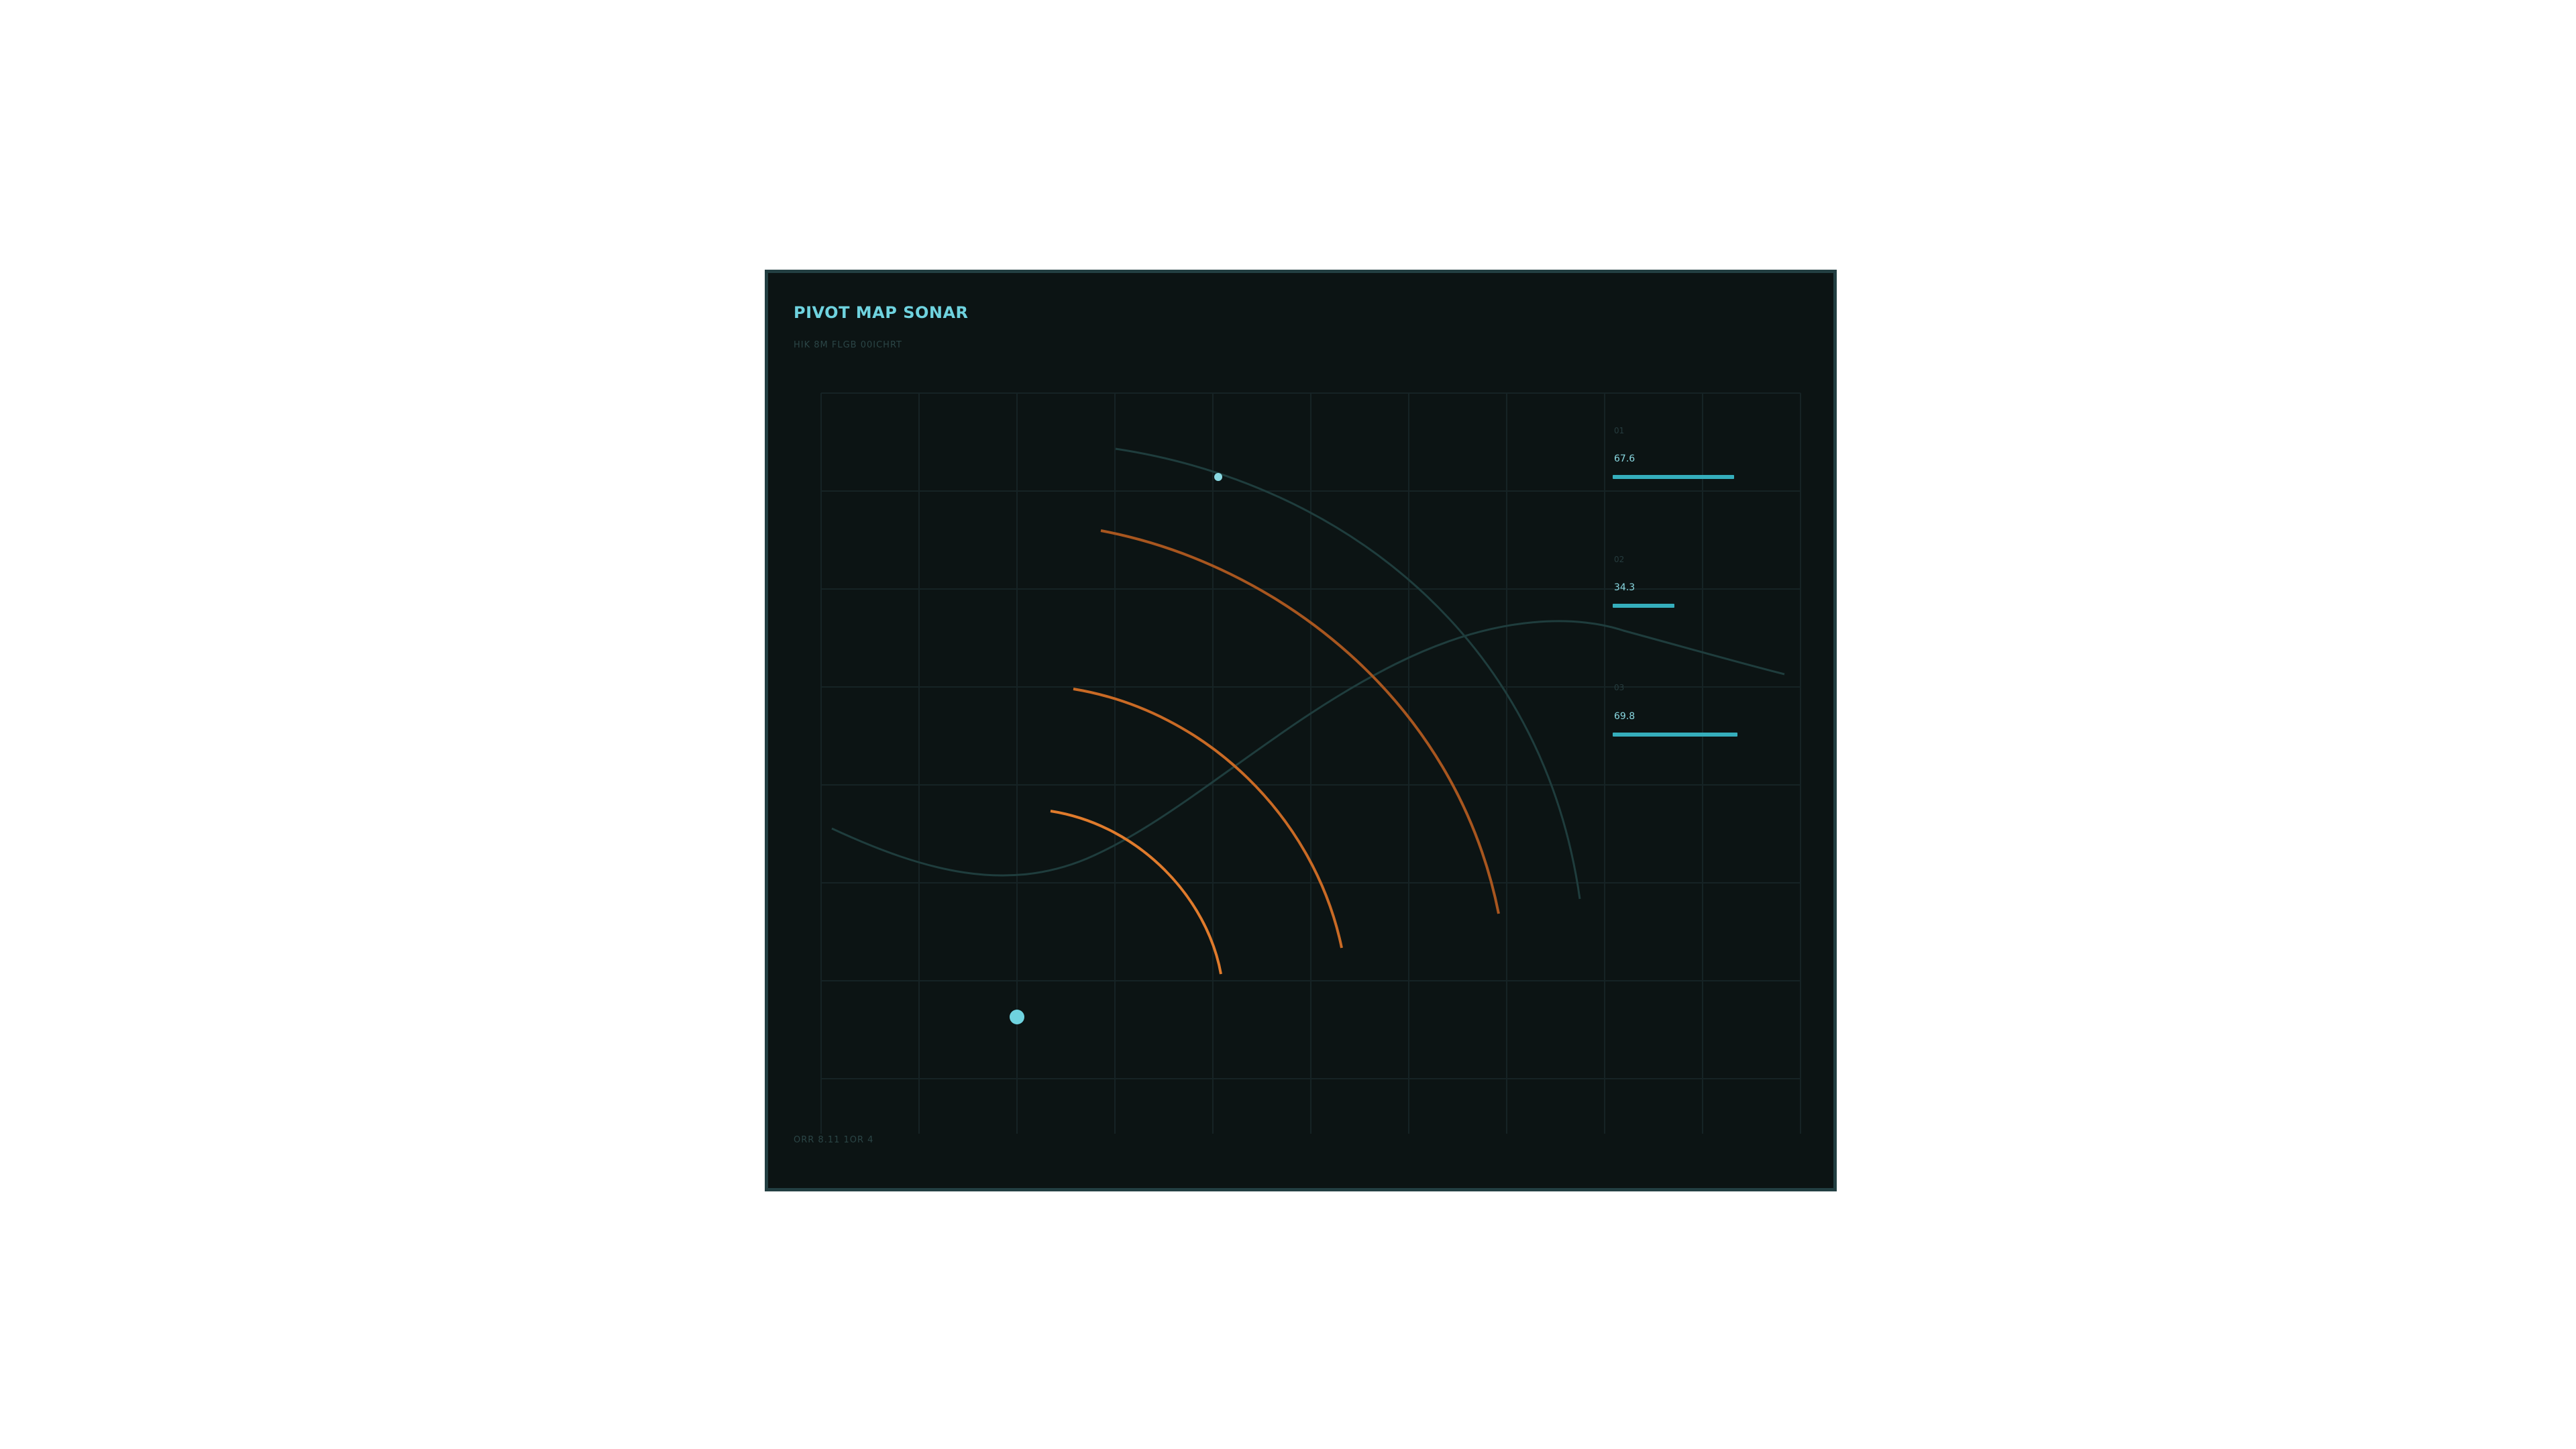 The image size is (2576, 1449). I want to click on metric-label-1: 01, so click(1619, 430).